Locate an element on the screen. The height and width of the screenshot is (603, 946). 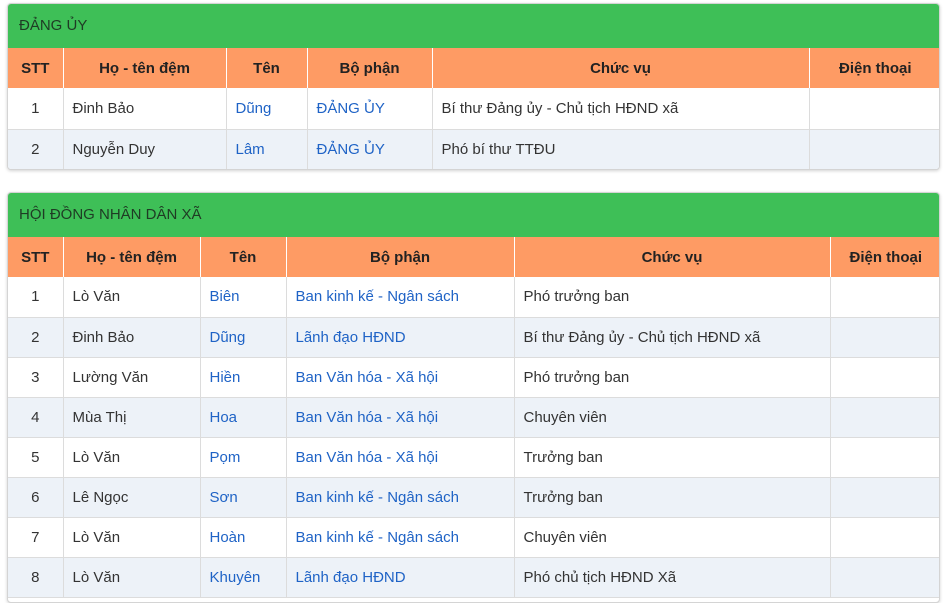
ten-link: Hoàn is located at coordinates (228, 537).